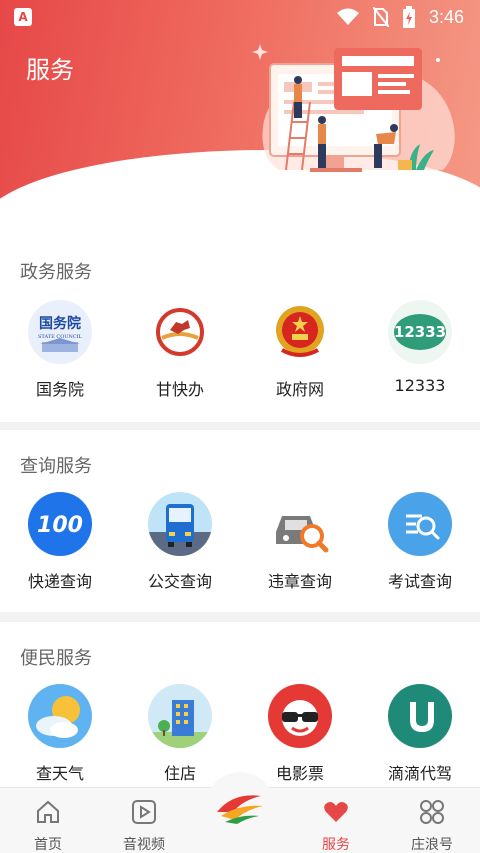  What do you see at coordinates (180, 524) in the screenshot?
I see `bus-icon` at bounding box center [180, 524].